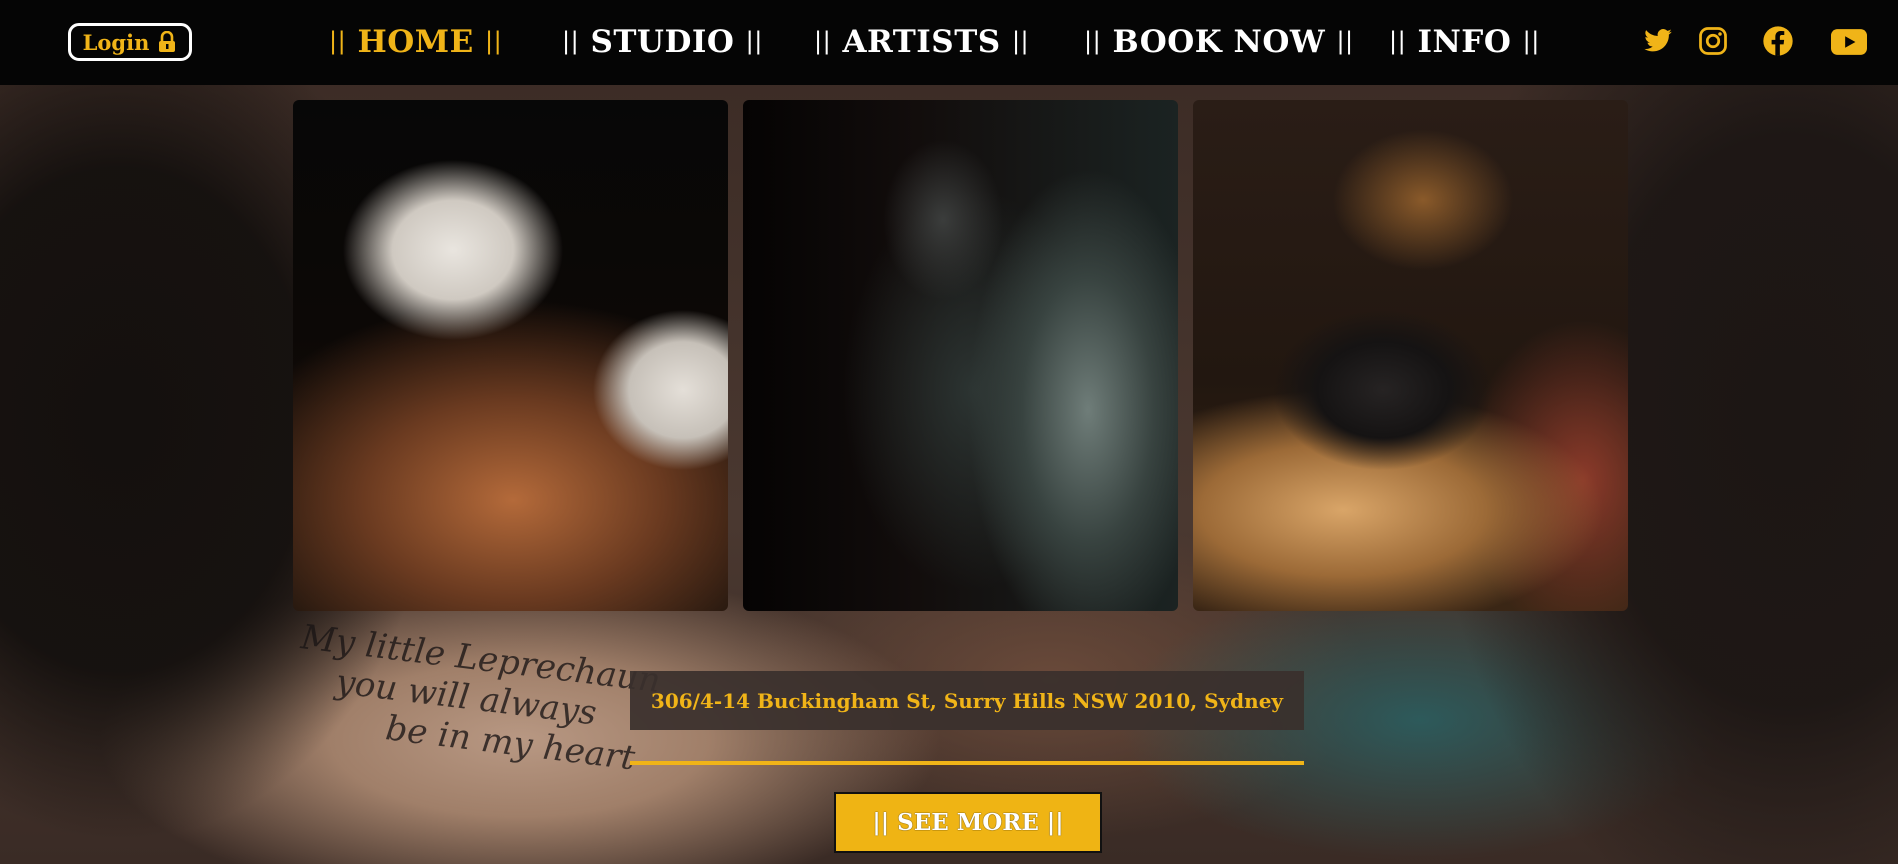 The width and height of the screenshot is (1898, 864). I want to click on login-label: Login, so click(116, 42).